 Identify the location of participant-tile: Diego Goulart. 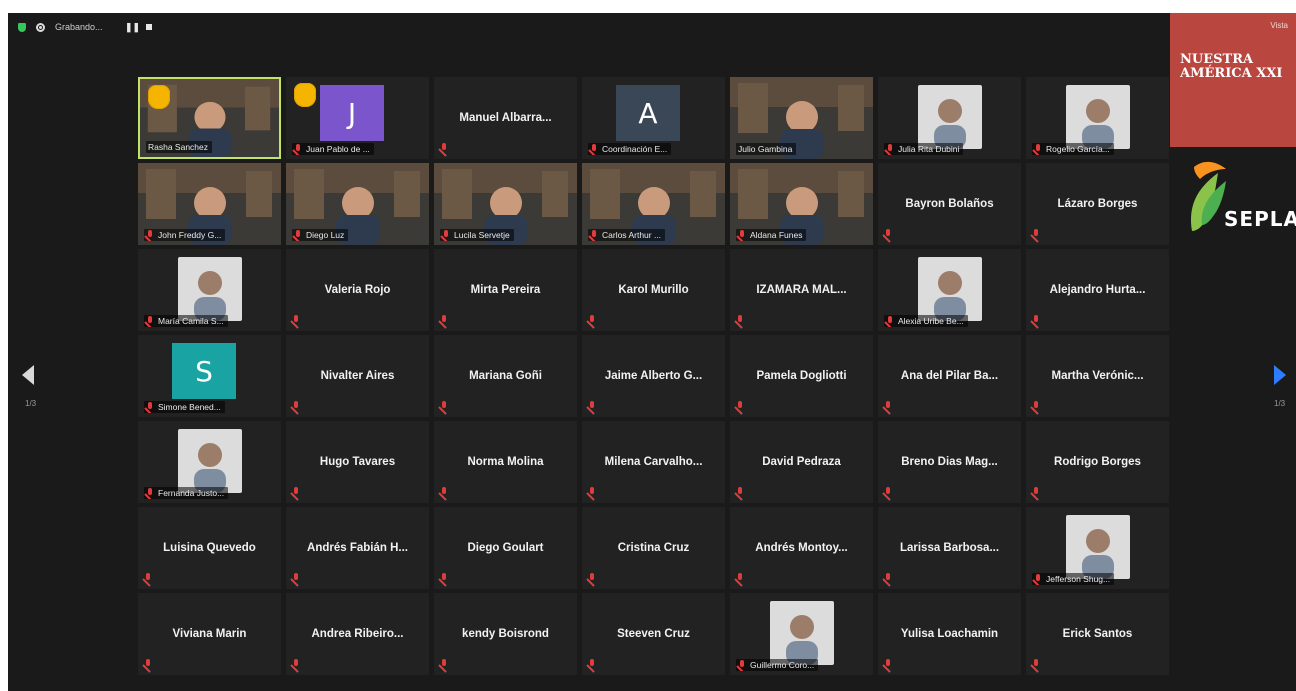
(505, 548).